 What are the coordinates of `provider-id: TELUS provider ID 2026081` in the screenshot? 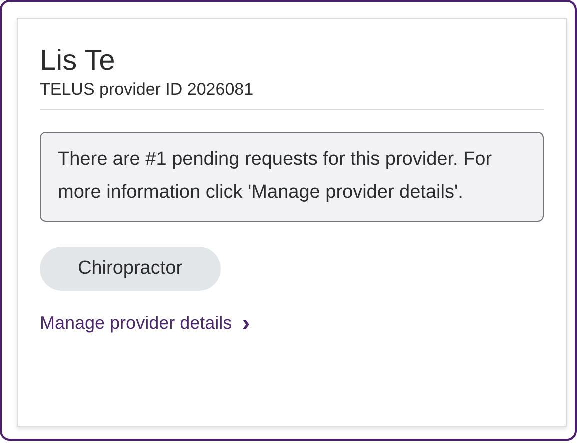 It's located at (292, 94).